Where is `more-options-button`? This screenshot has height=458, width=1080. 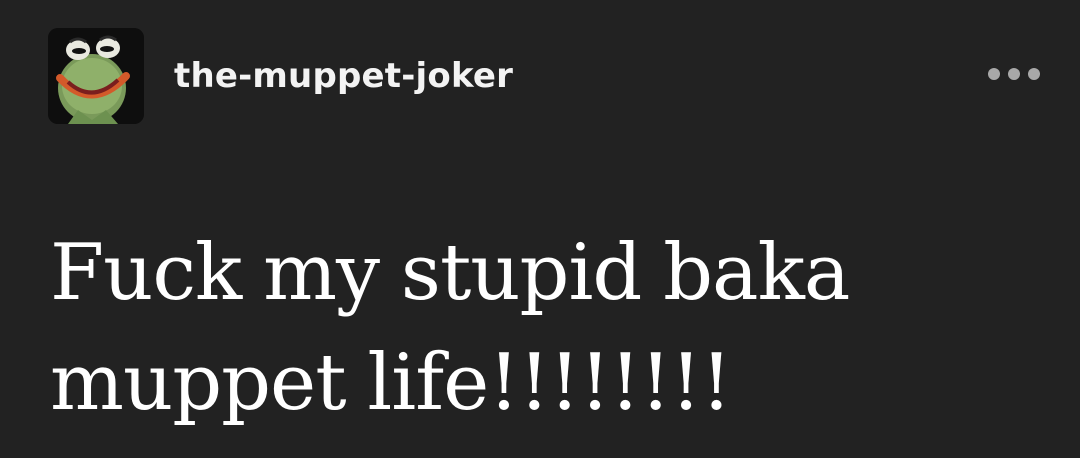 more-options-button is located at coordinates (1014, 74).